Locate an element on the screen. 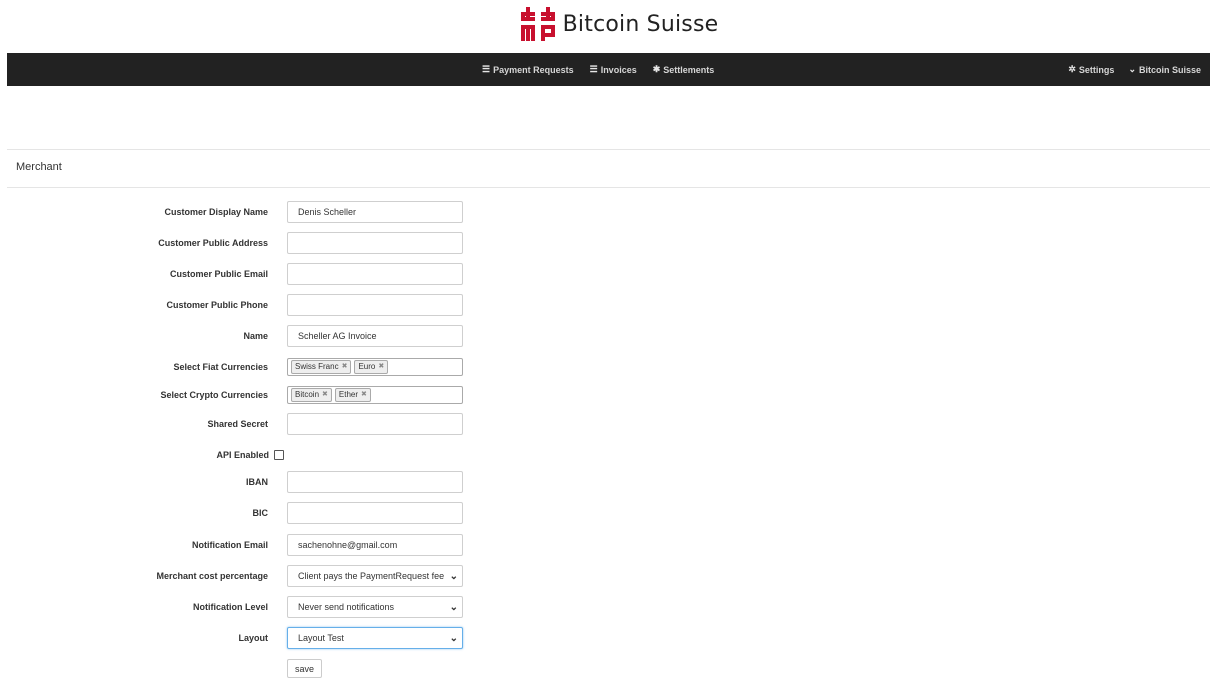 Image resolution: width=1219 pixels, height=678 pixels. name-label: Name is located at coordinates (255, 336).